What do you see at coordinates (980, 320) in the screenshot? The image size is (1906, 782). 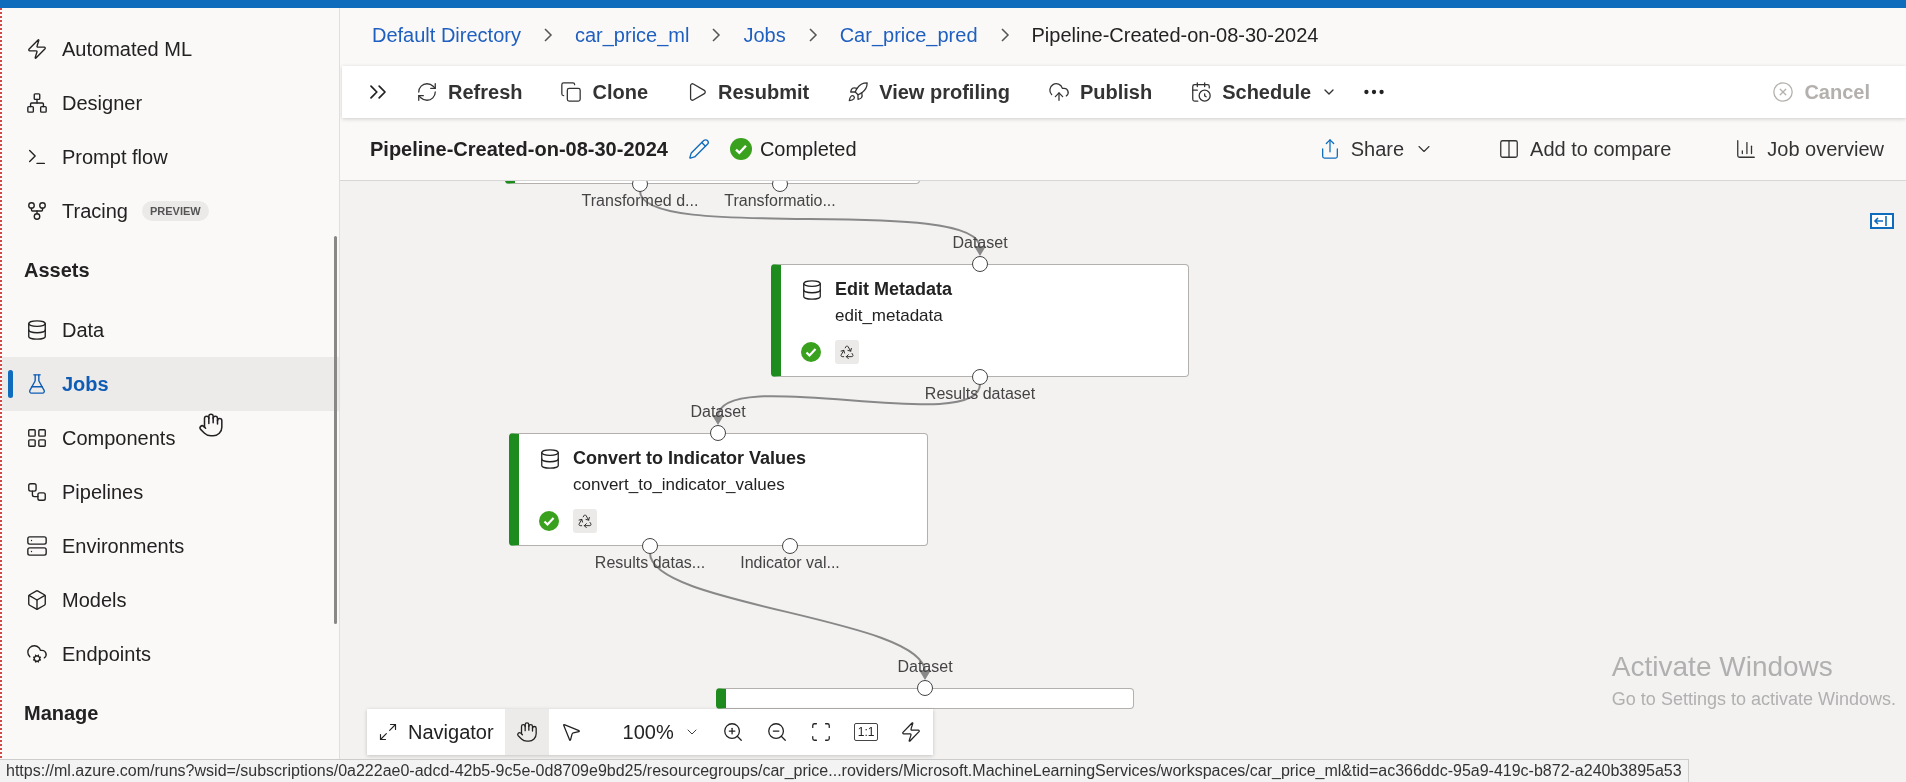 I see `pipeline-node: Edit Metadata edit_metadata` at bounding box center [980, 320].